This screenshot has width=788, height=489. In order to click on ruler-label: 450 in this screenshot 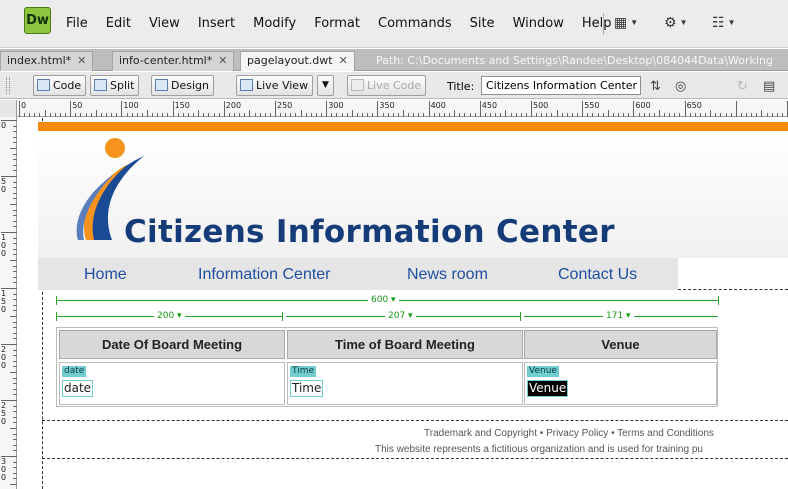, I will do `click(489, 105)`.